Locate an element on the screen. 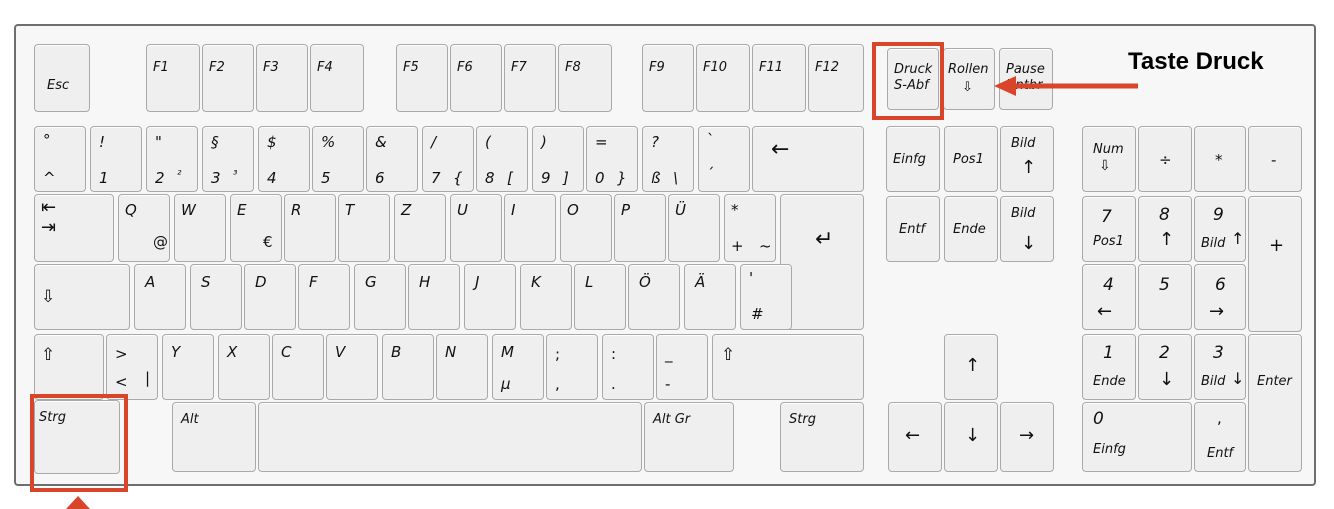 This screenshot has width=1334, height=509. ctrl-arrow-icon is located at coordinates (78, 502).